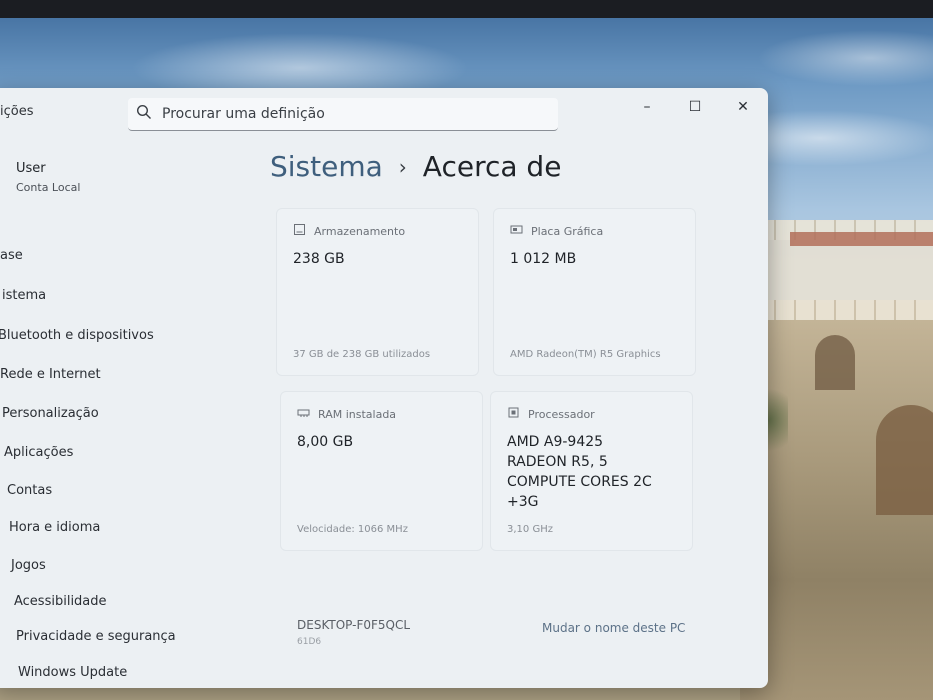 The image size is (933, 700). Describe the element at coordinates (415, 166) in the screenshot. I see `breadcrumb: Sistema › Acerca de` at that location.